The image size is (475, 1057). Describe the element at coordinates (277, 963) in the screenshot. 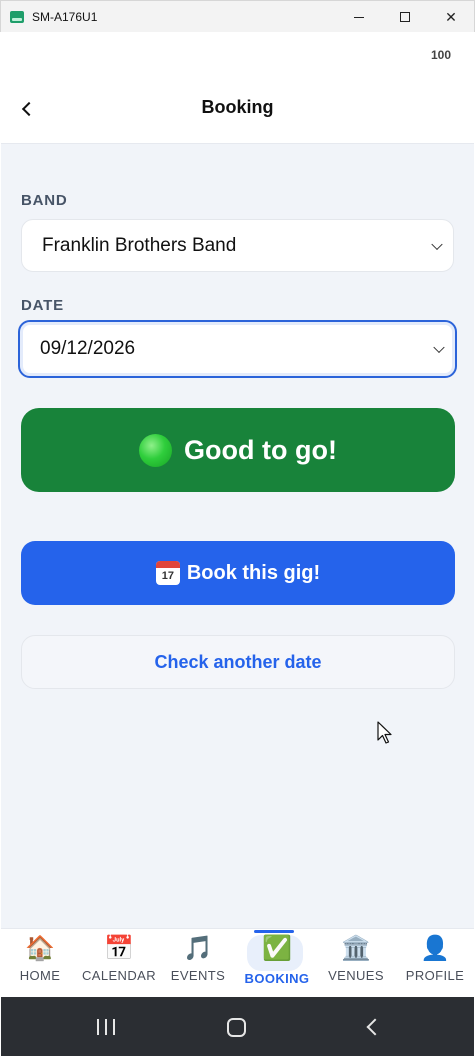

I see `nav-item-booking: ✅ BOOKING` at that location.